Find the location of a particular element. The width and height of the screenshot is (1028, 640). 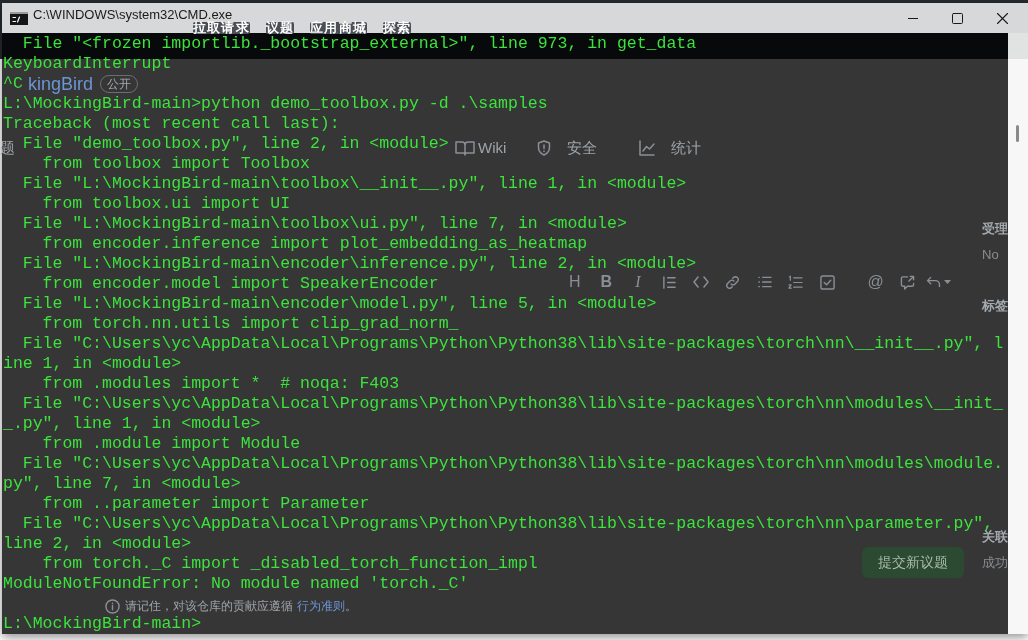

console-line: KeyboardInterrupt is located at coordinates (87, 64).